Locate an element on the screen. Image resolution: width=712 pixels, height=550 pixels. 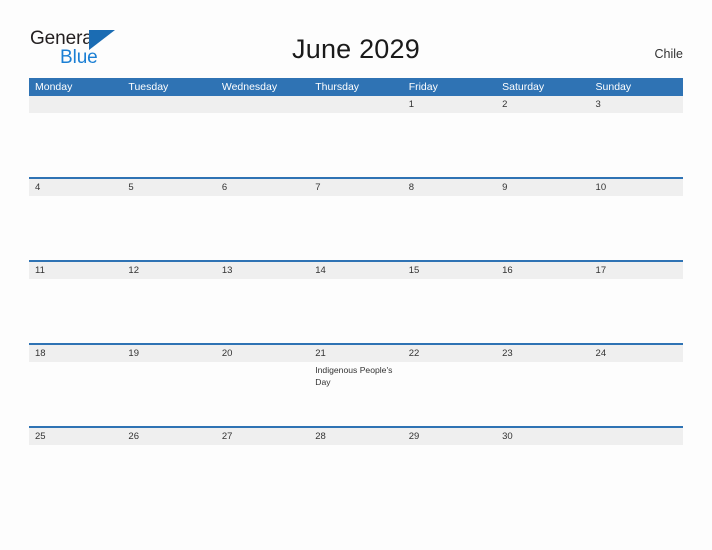
day-number: 28 is located at coordinates (355, 436).